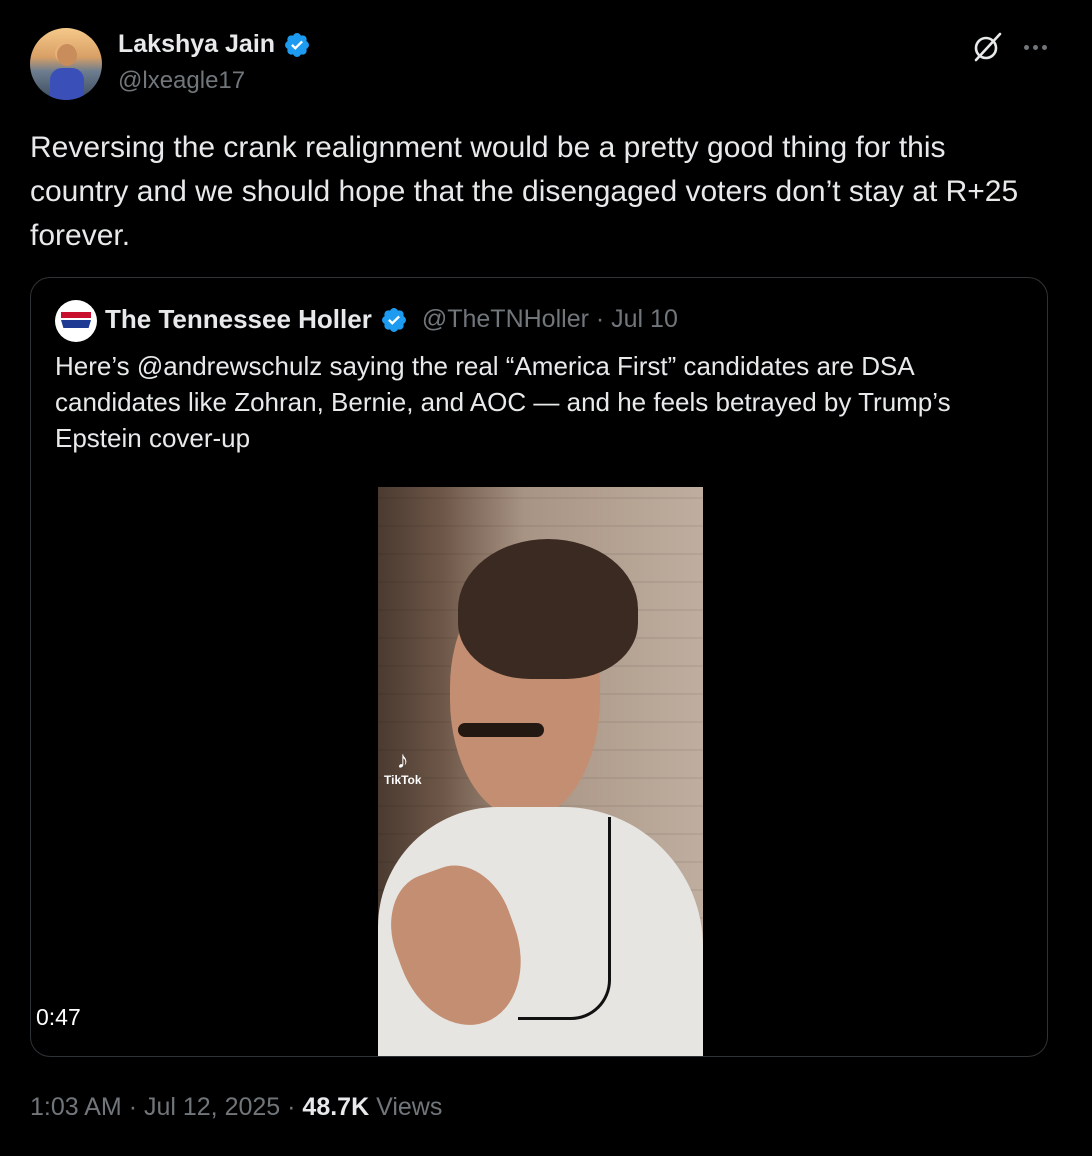 This screenshot has height=1156, width=1092. Describe the element at coordinates (1035, 47) in the screenshot. I see `more-icon` at that location.